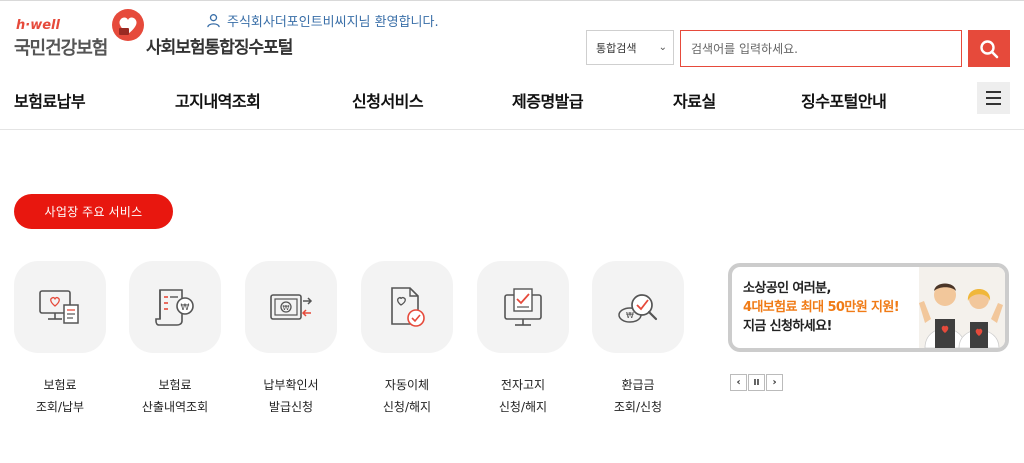 The height and width of the screenshot is (463, 1024). Describe the element at coordinates (128, 25) in the screenshot. I see `heart-logo-icon` at that location.